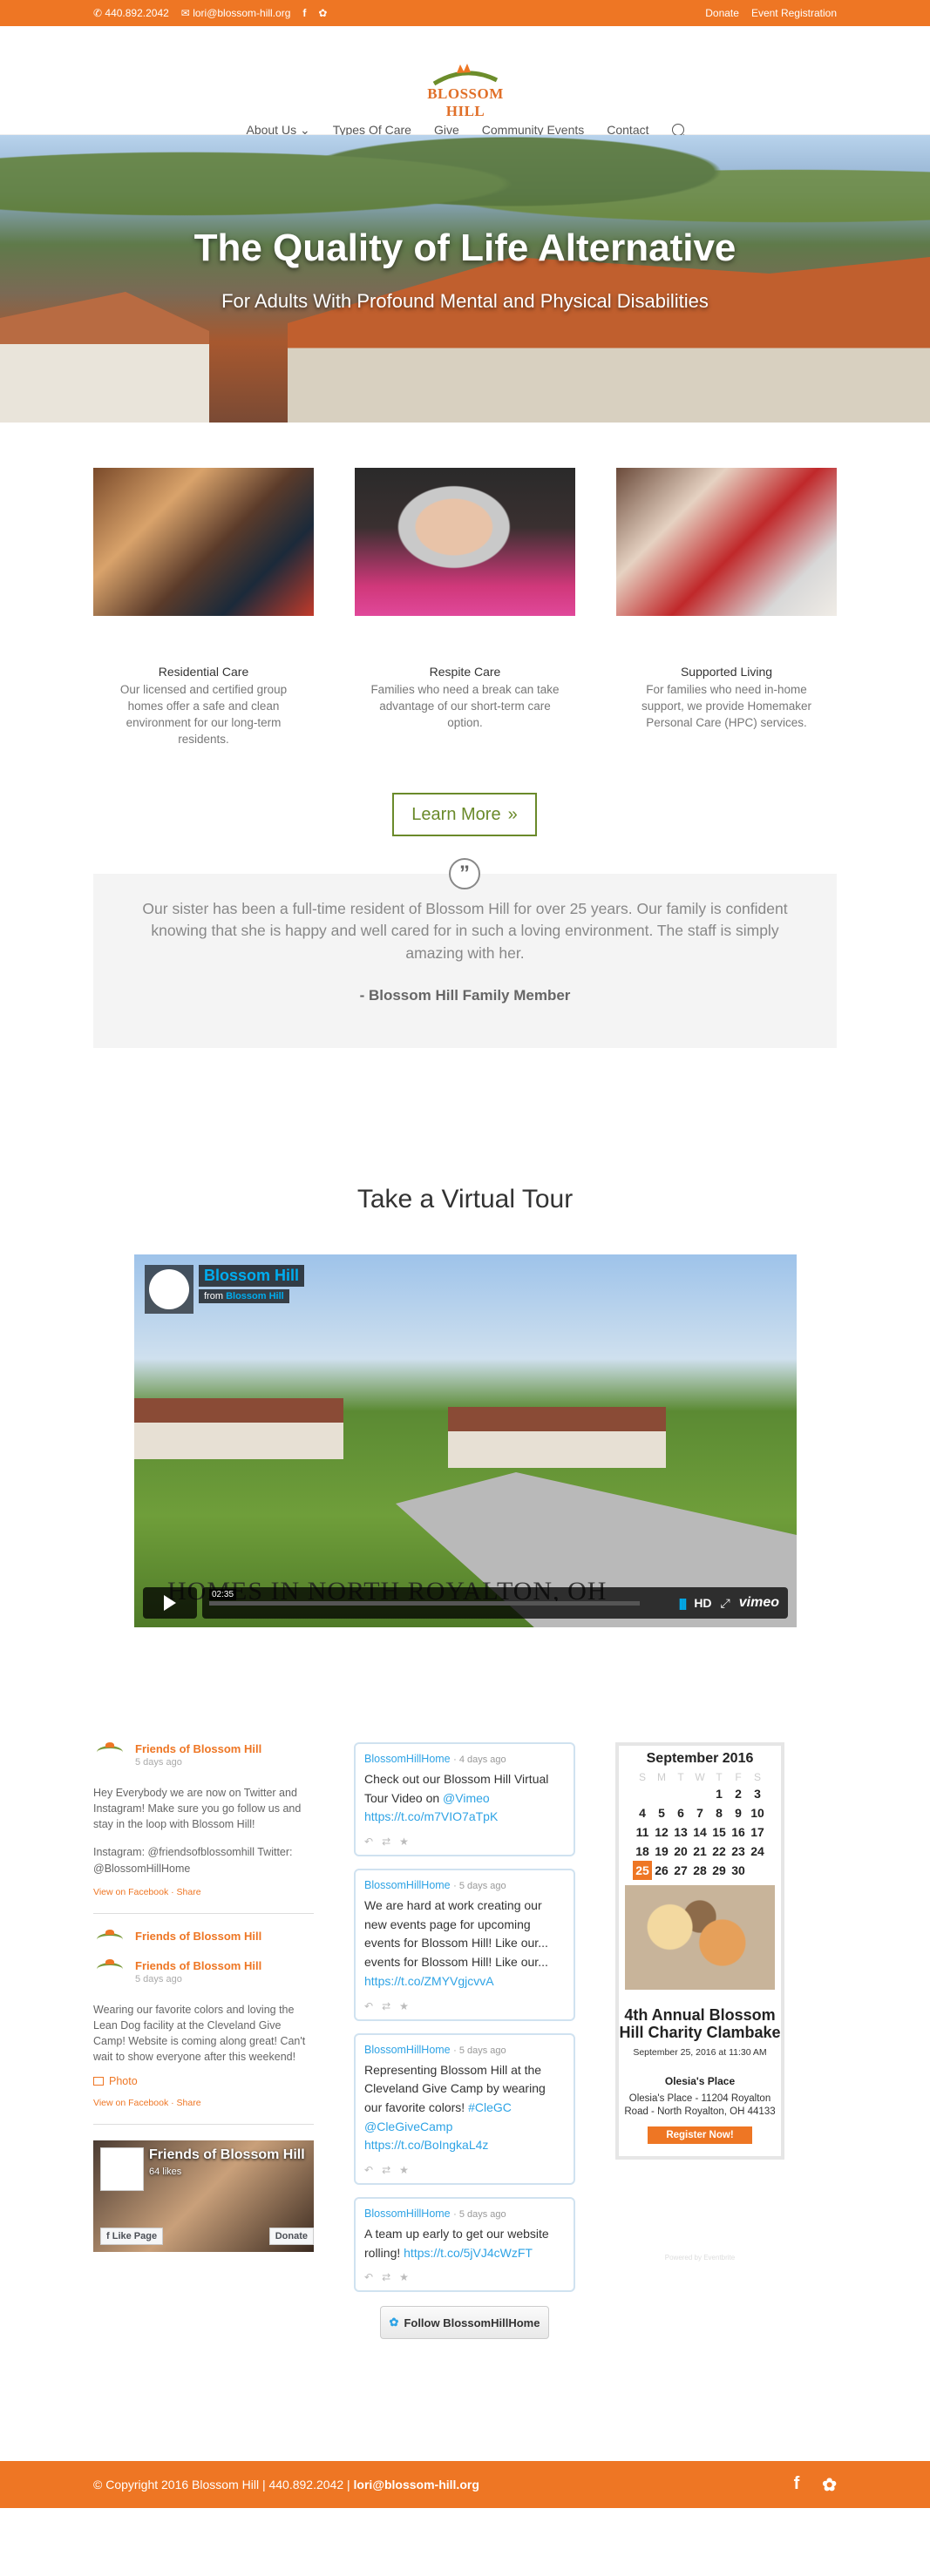 The height and width of the screenshot is (2576, 930). Describe the element at coordinates (738, 1851) in the screenshot. I see `calendar-day: 23` at that location.